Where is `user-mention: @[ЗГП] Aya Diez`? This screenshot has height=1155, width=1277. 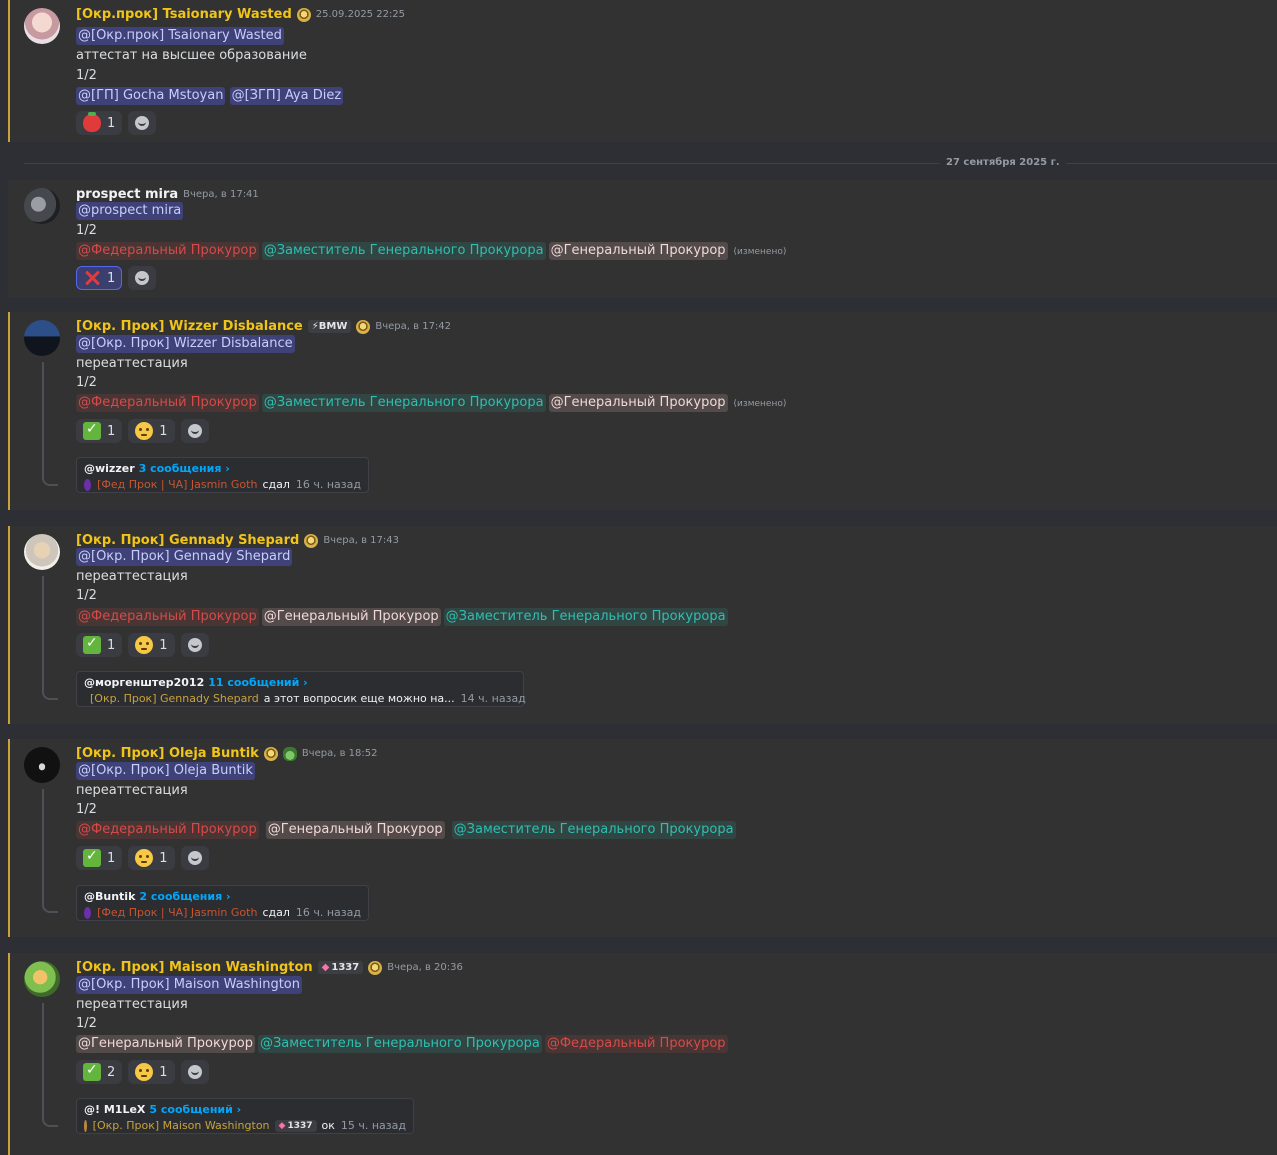
user-mention: @[ЗГП] Aya Diez is located at coordinates (286, 96).